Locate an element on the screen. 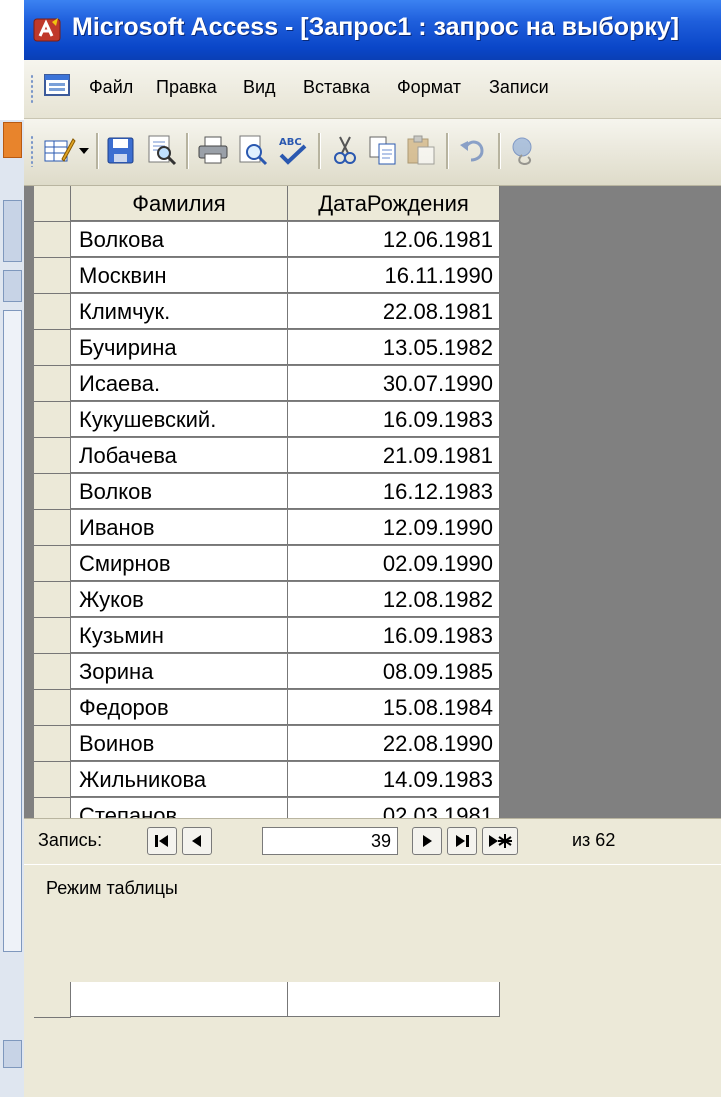 This screenshot has height=1097, width=721. menu-records: Записи is located at coordinates (519, 87).